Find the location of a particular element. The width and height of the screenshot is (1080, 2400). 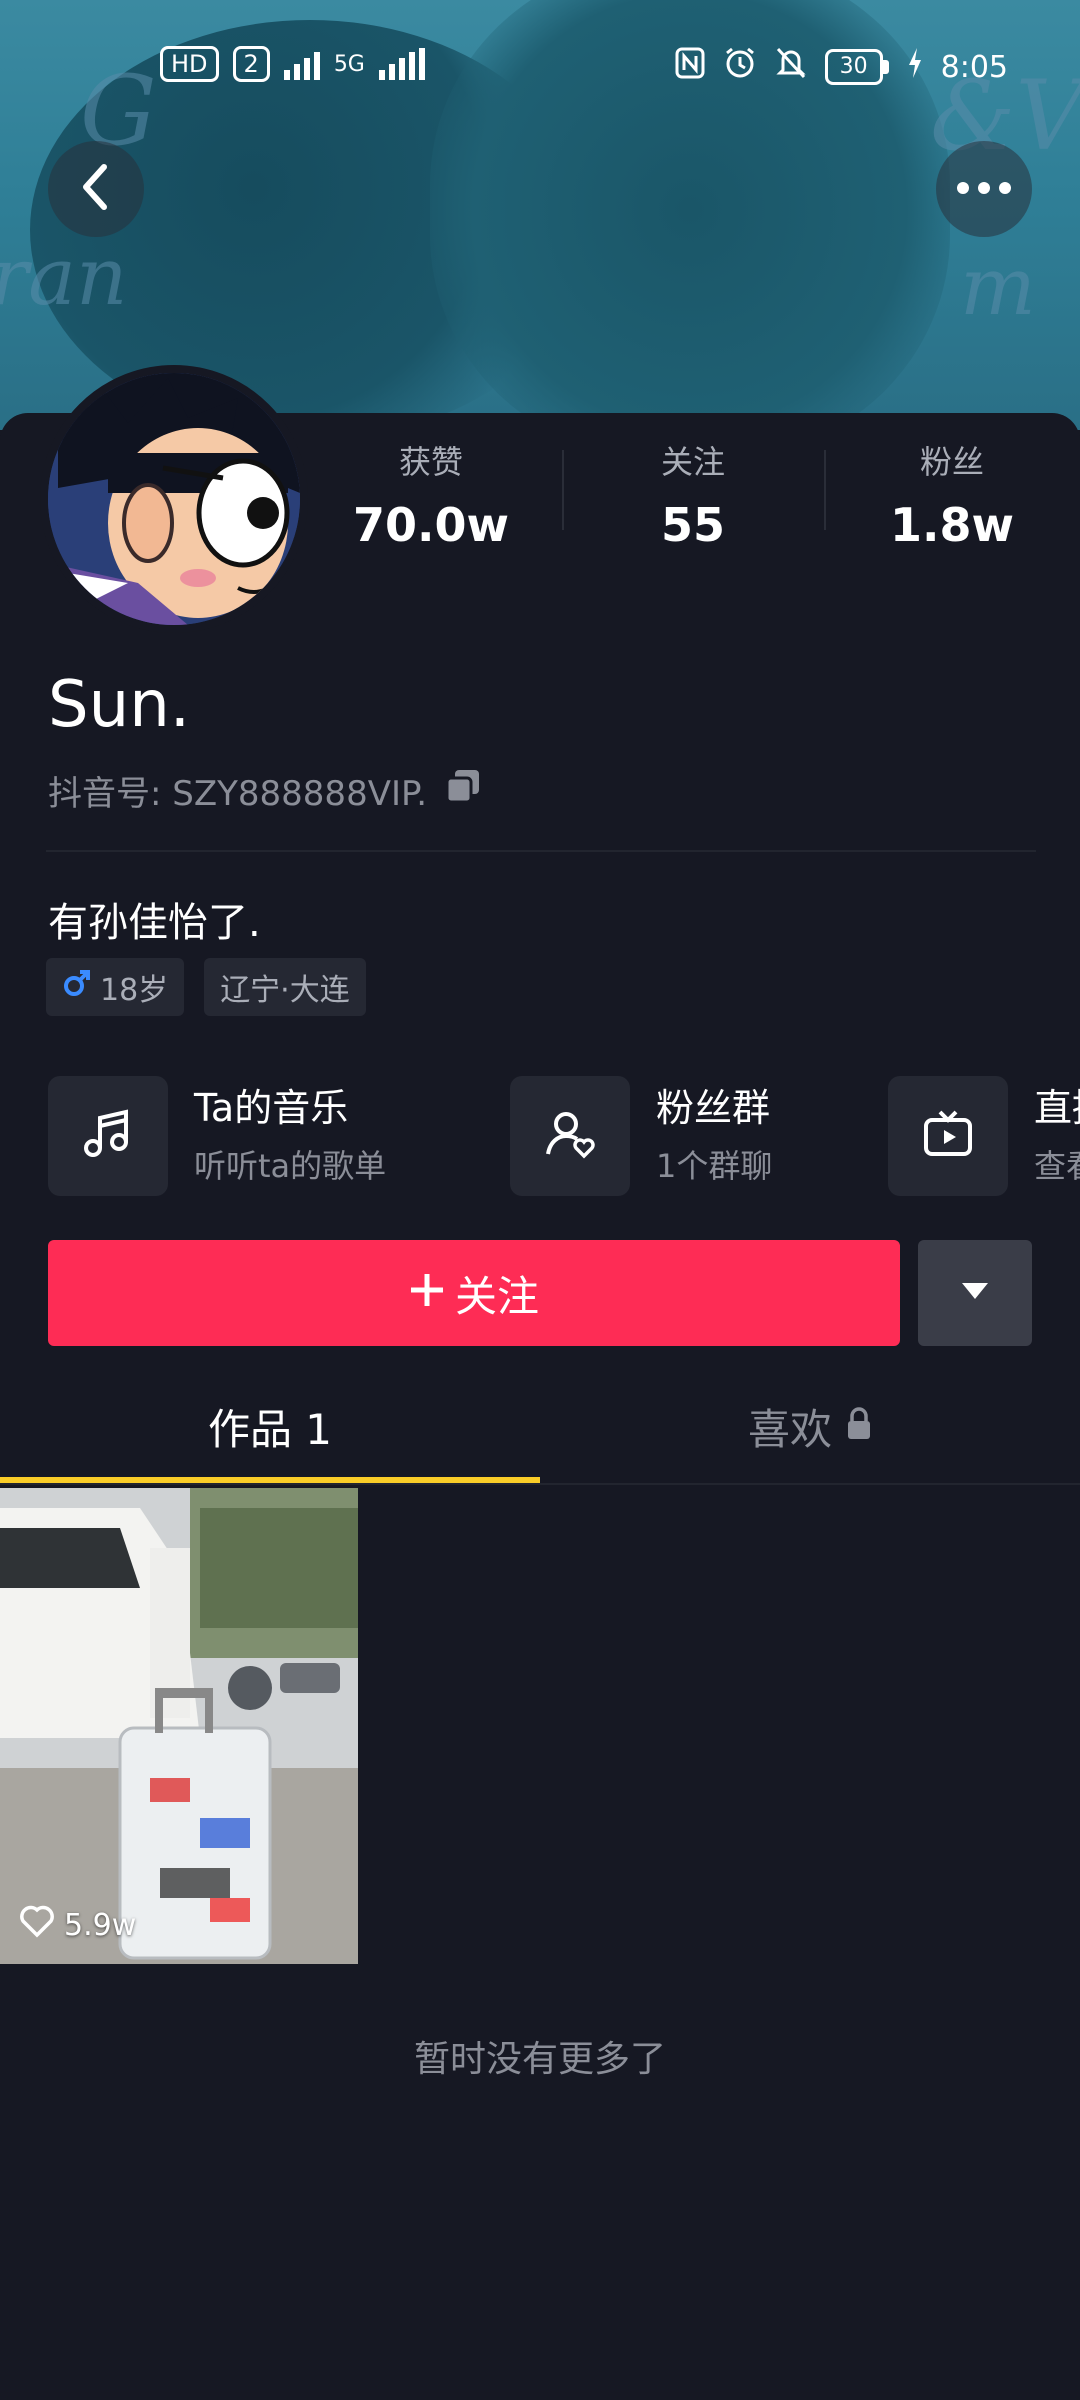

fan-group-icon is located at coordinates (570, 1136).